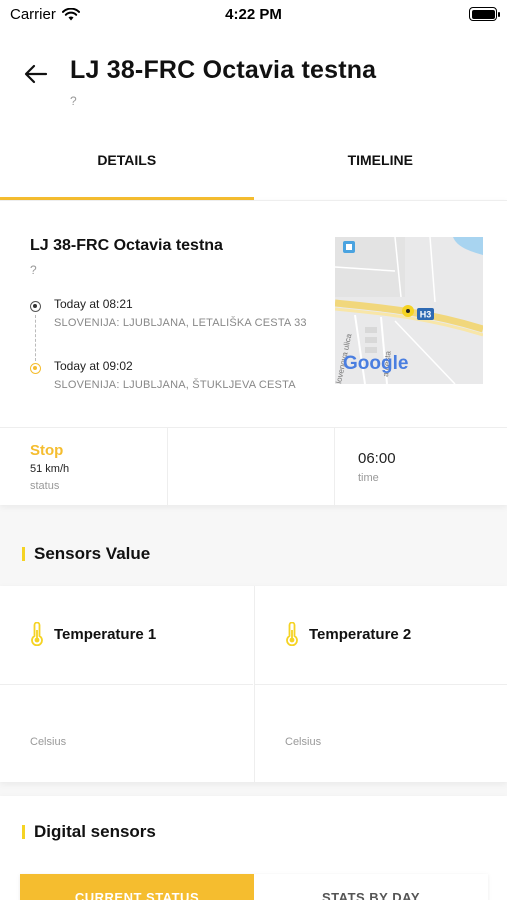  I want to click on arrow-left-icon, so click(36, 74).